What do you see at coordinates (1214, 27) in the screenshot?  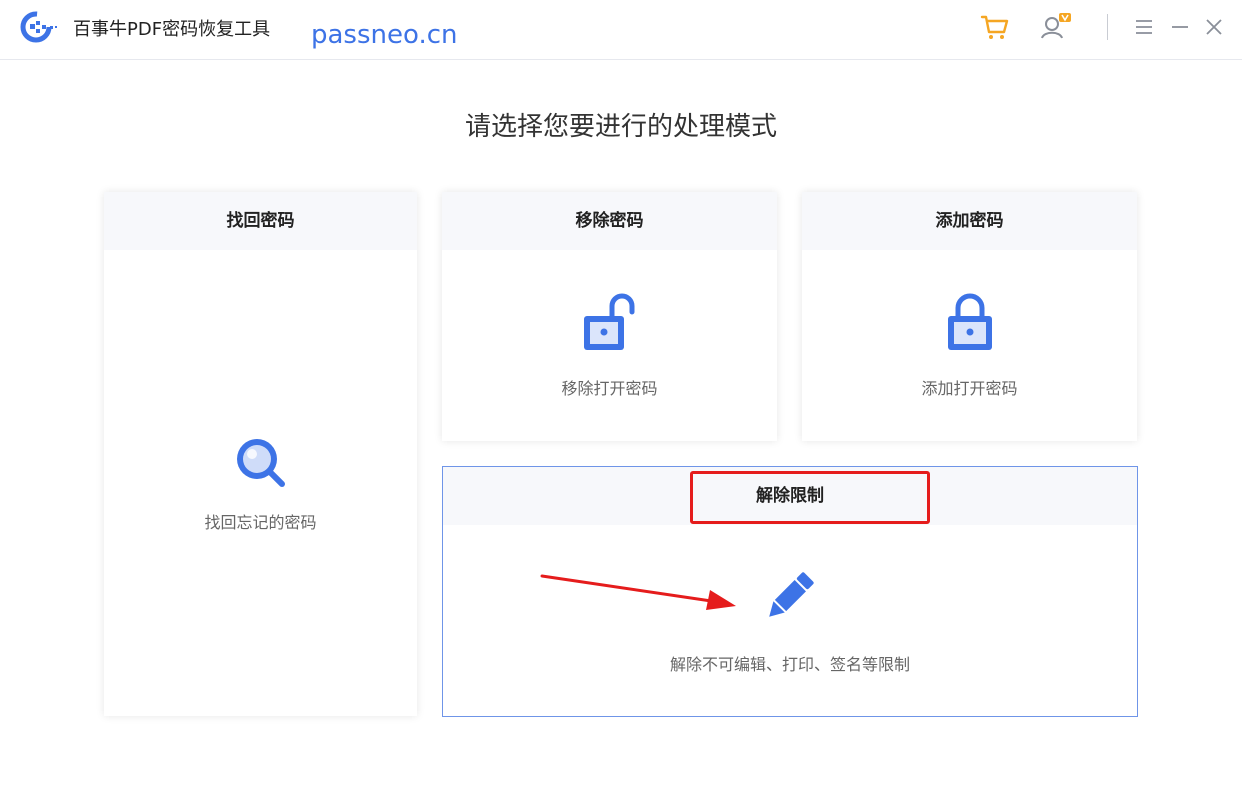 I see `close-icon` at bounding box center [1214, 27].